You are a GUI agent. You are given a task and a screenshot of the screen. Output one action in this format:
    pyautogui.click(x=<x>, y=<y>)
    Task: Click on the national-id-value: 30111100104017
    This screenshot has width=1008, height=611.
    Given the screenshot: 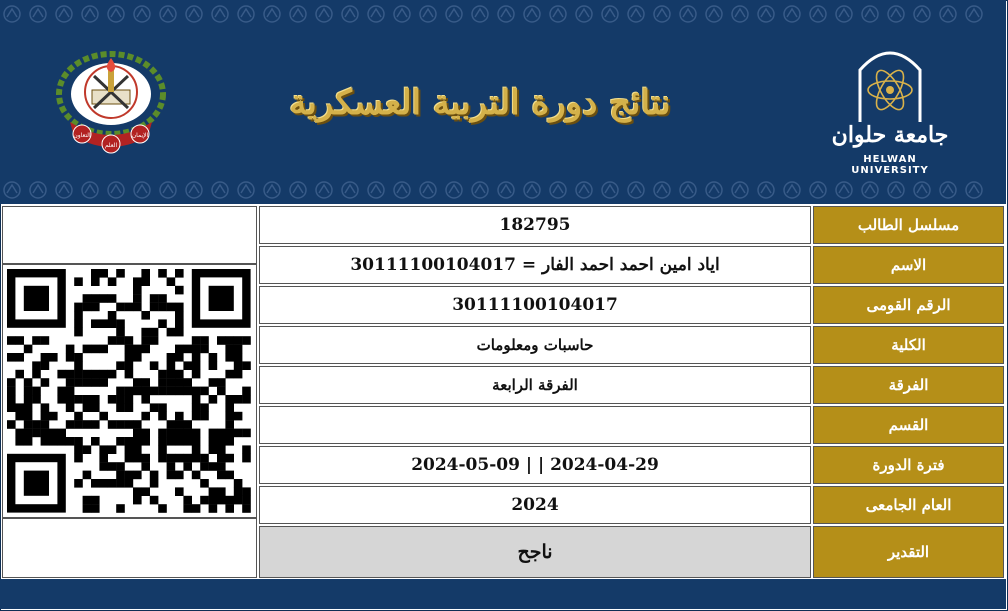 What is the action you would take?
    pyautogui.click(x=535, y=305)
    